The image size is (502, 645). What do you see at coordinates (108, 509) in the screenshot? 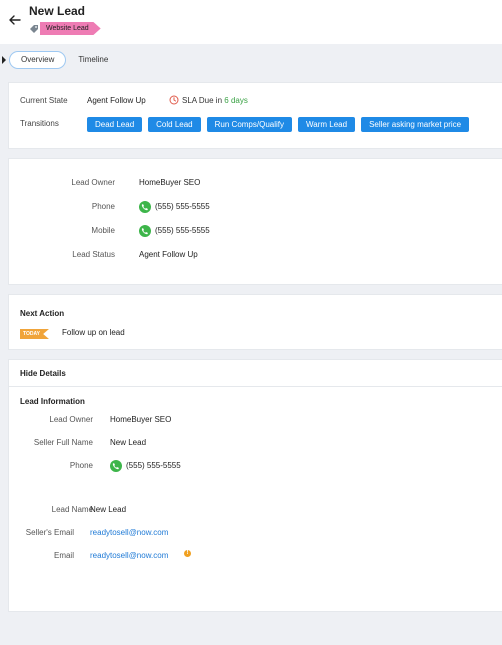
I see `lead-name-value: New Lead` at bounding box center [108, 509].